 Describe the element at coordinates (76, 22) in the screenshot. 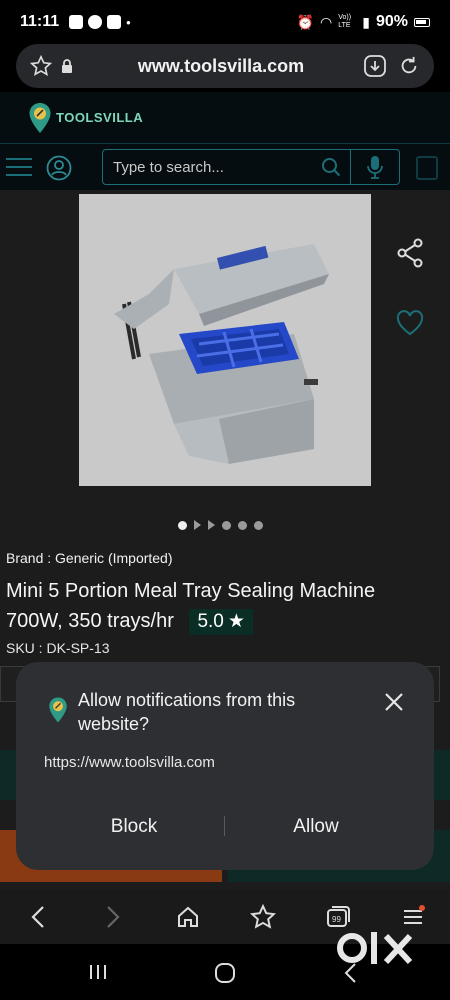

I see `gallery-icon` at that location.